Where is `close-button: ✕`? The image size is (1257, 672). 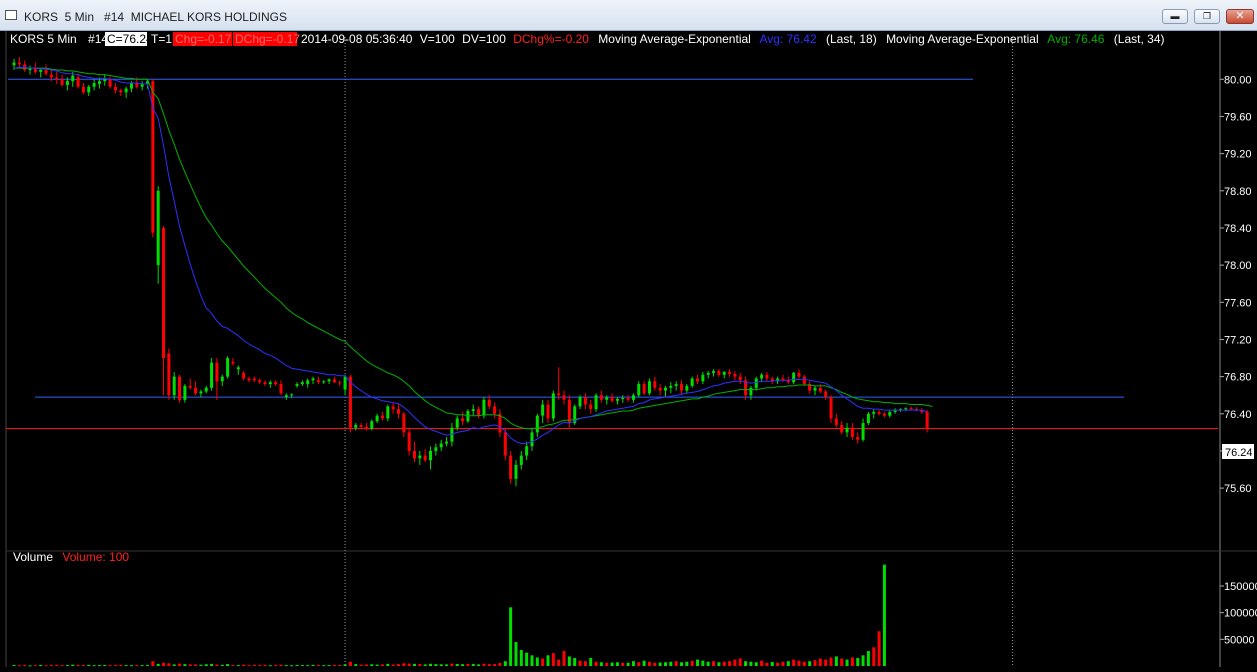 close-button: ✕ is located at coordinates (1240, 16).